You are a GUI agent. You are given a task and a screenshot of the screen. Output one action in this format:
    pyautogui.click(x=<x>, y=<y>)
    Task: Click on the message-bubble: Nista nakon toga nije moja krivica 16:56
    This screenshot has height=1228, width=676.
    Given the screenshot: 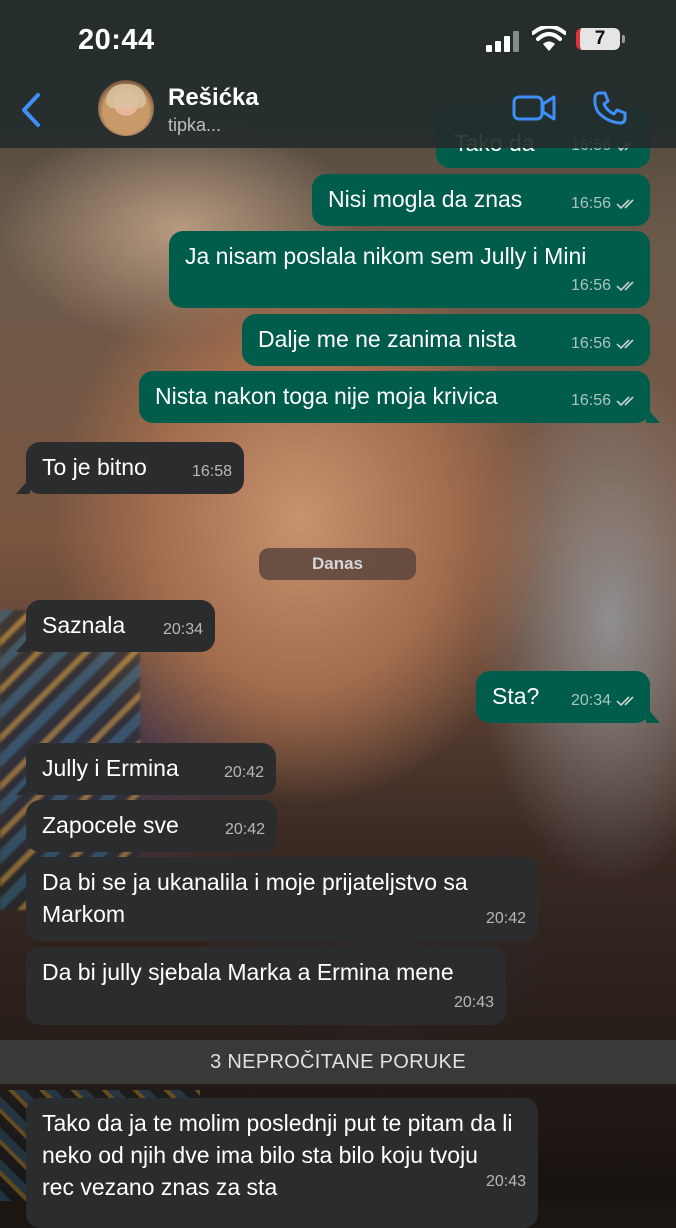 What is the action you would take?
    pyautogui.click(x=399, y=397)
    